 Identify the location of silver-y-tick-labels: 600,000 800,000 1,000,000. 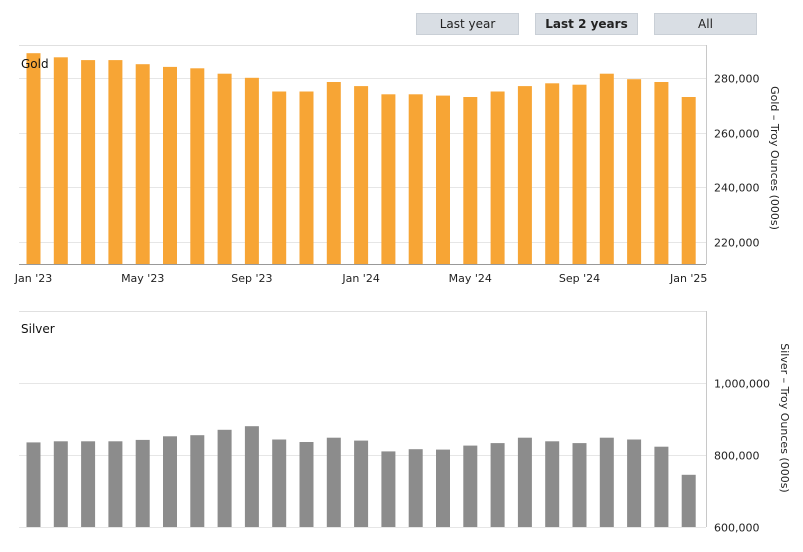
(742, 456).